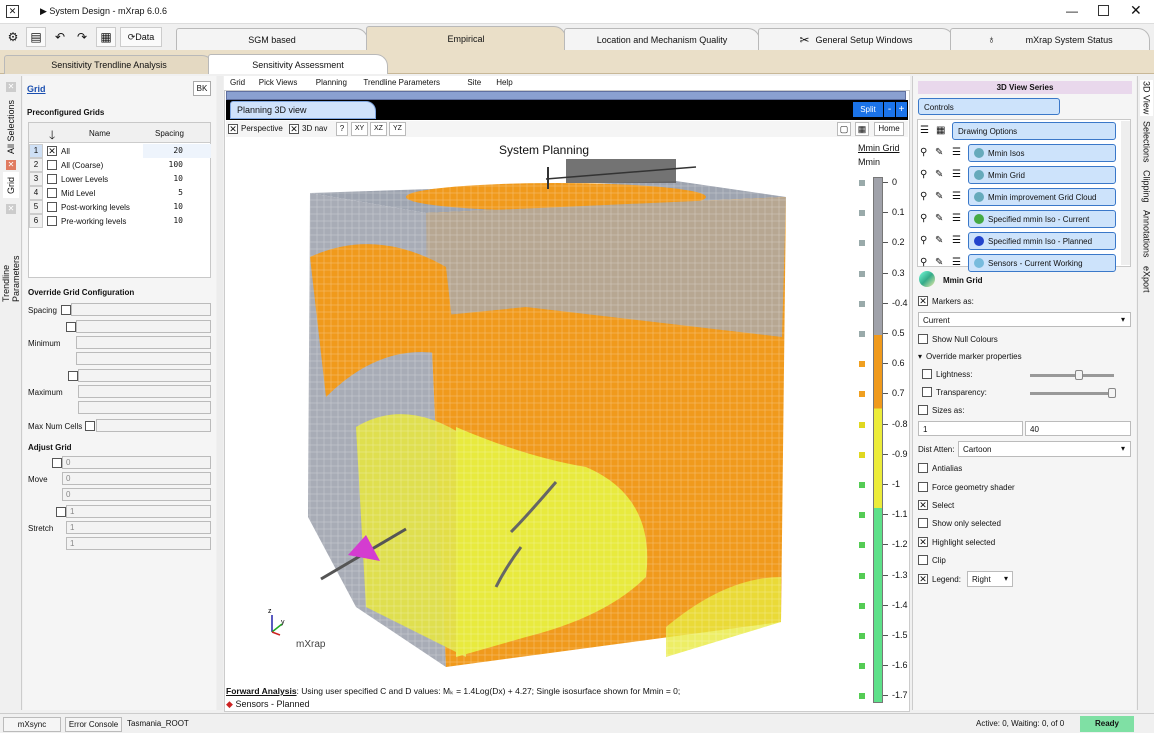 The image size is (1154, 733). I want to click on series-item: Sensors - Current Working, so click(1042, 263).